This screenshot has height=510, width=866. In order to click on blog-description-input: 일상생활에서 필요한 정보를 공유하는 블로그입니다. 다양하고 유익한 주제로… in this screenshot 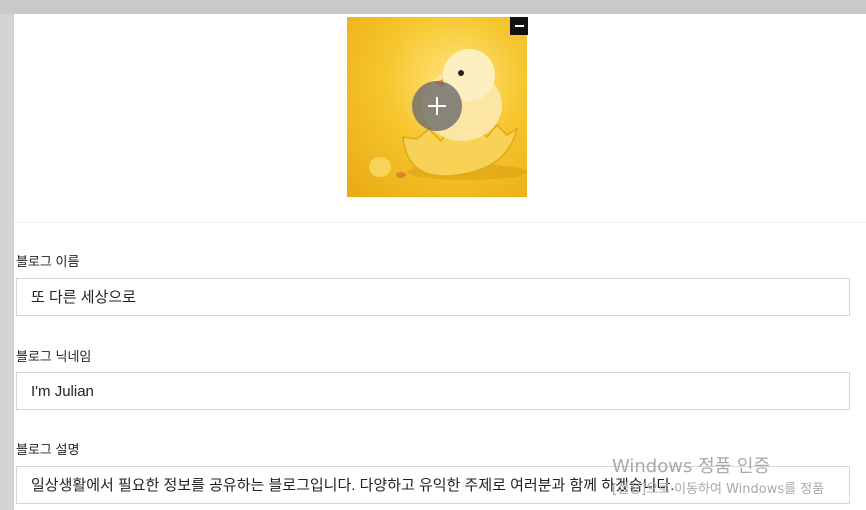, I will do `click(433, 485)`.